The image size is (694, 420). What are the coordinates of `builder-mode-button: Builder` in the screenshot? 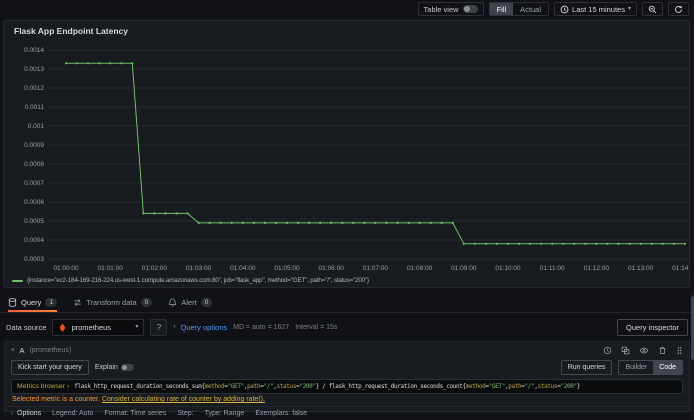 It's located at (636, 367).